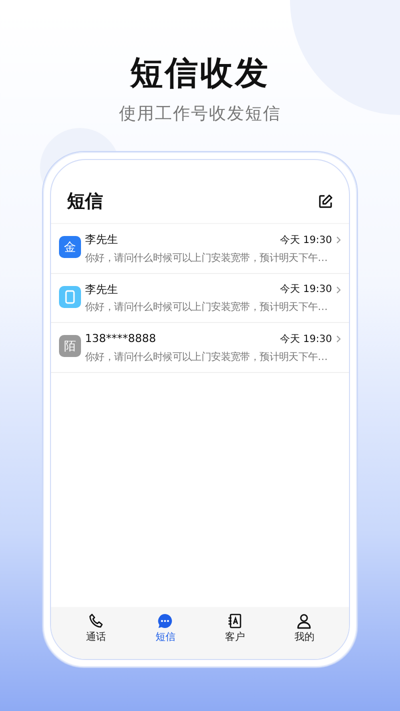 Image resolution: width=400 pixels, height=711 pixels. What do you see at coordinates (85, 202) in the screenshot?
I see `screen-title: 短信` at bounding box center [85, 202].